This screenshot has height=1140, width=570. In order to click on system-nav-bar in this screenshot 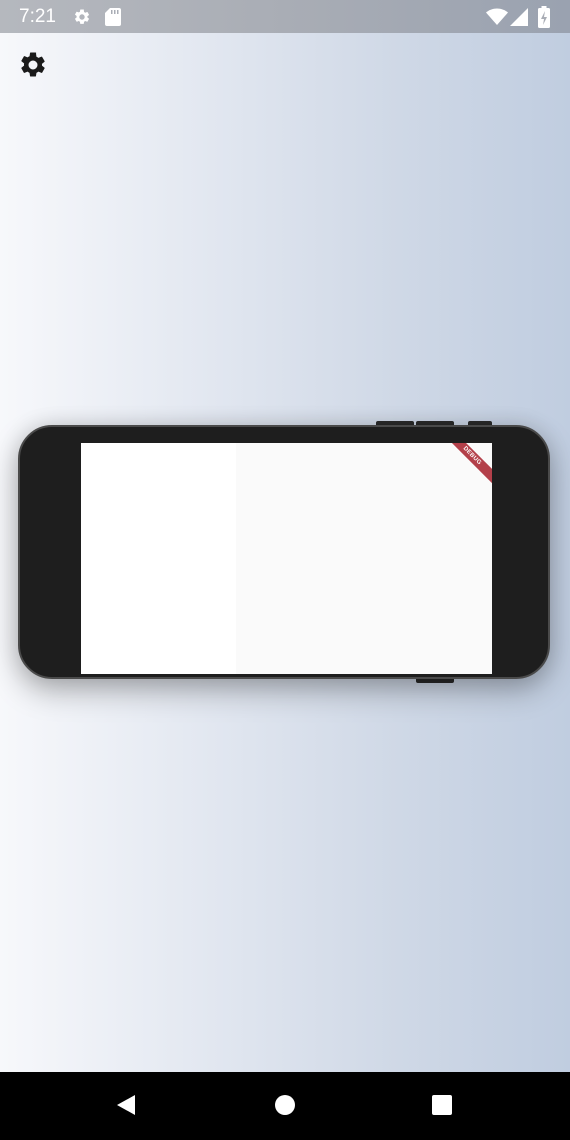, I will do `click(285, 1106)`.